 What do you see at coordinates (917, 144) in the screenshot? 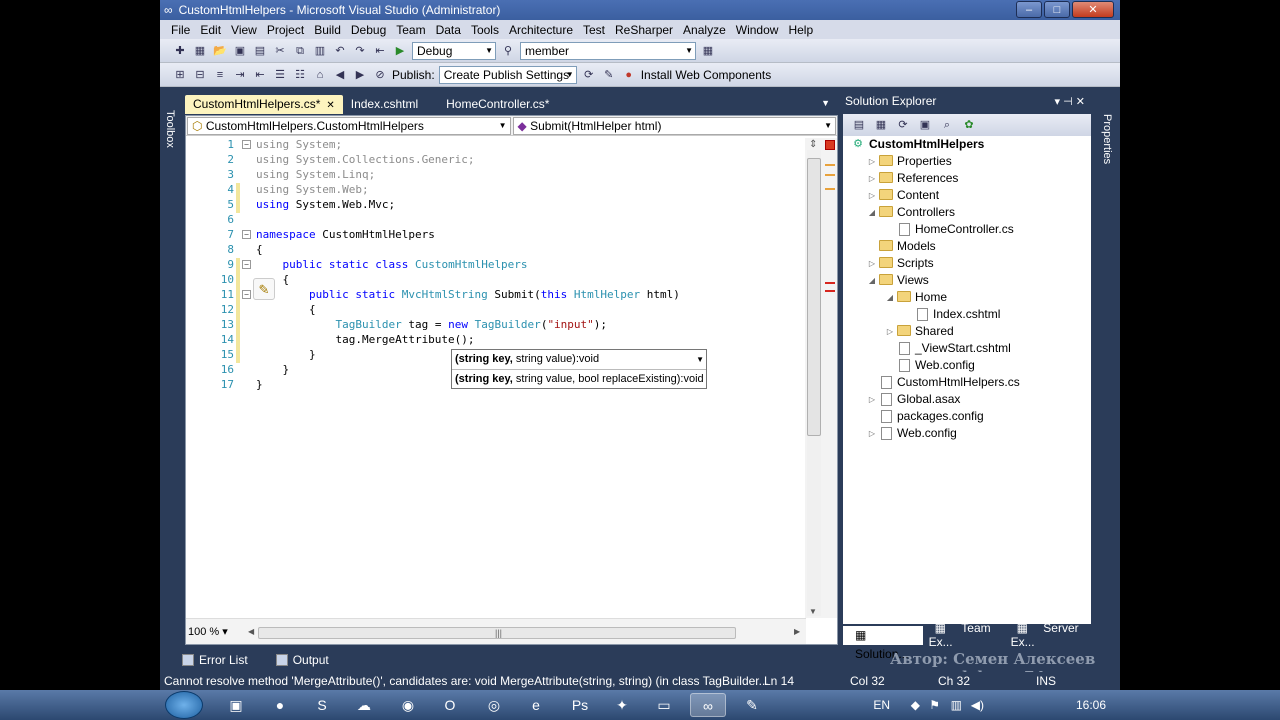
I see `project-node: ⚙ CustomHtmlHelpers` at bounding box center [917, 144].